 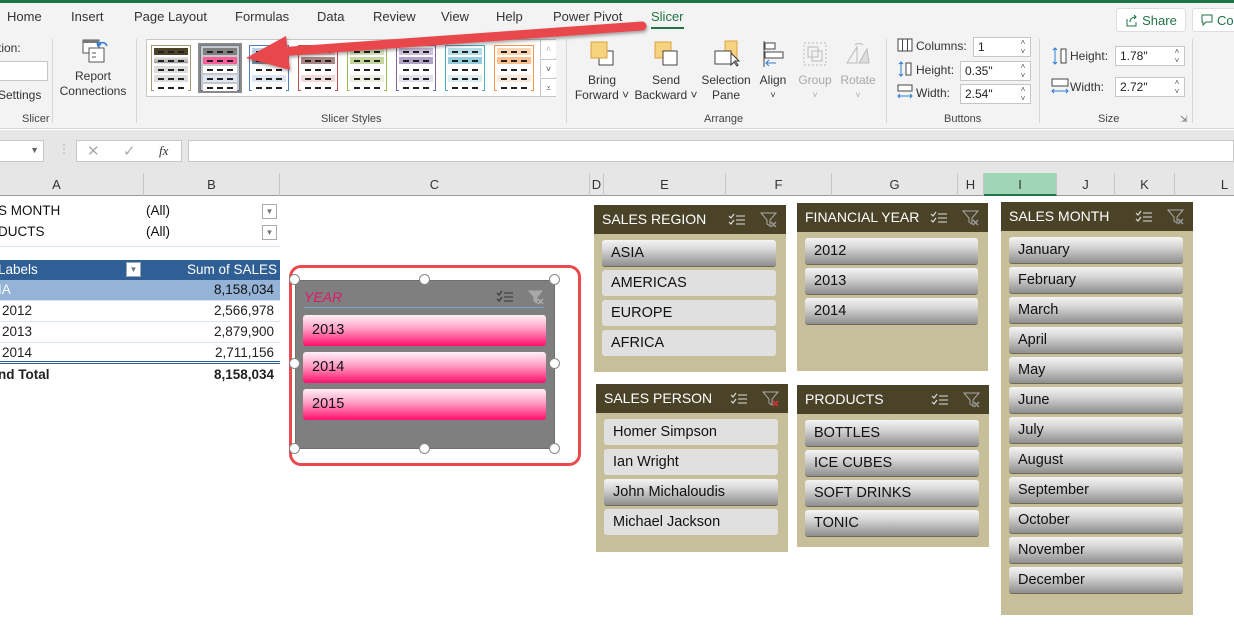 What do you see at coordinates (24, 71) in the screenshot?
I see `slicer-caption-input` at bounding box center [24, 71].